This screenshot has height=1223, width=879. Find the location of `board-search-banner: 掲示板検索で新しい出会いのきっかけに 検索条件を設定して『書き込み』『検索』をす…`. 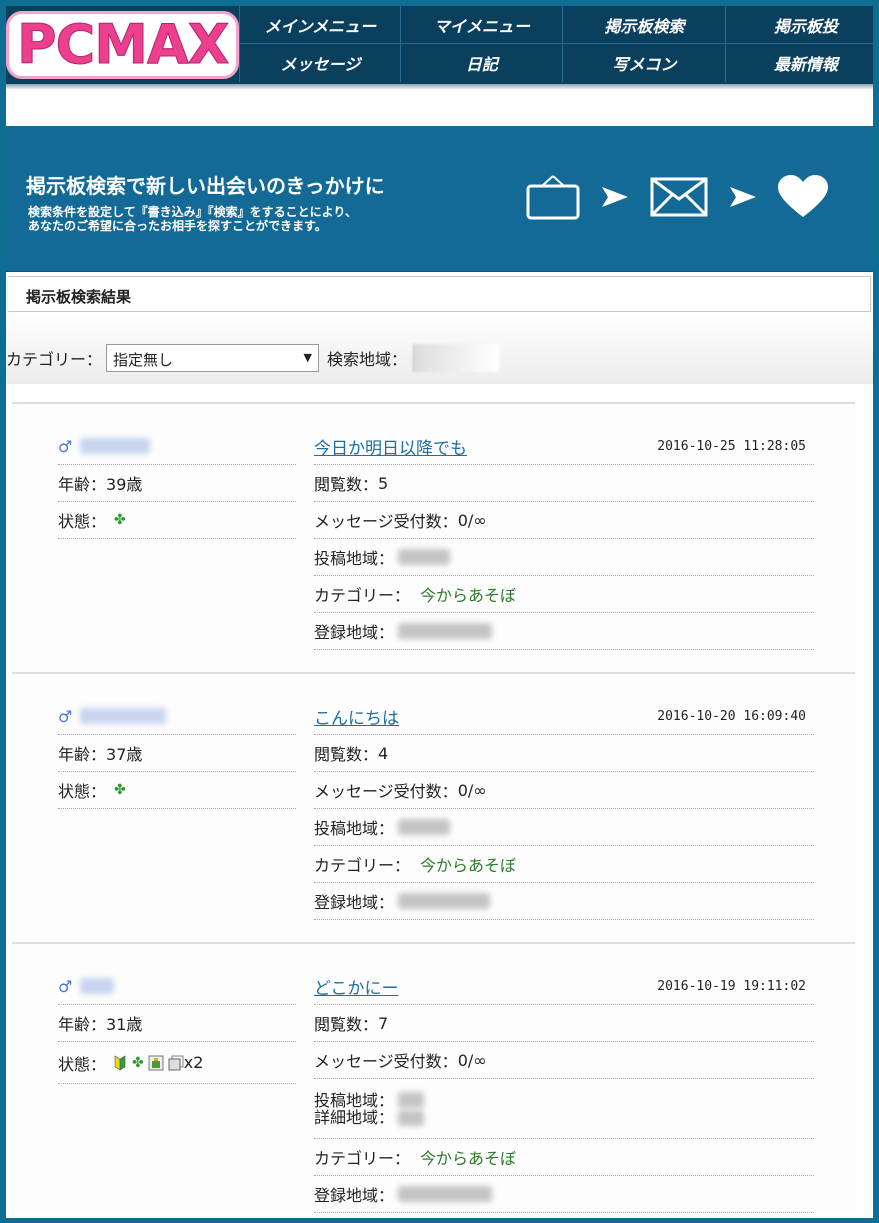

board-search-banner: 掲示板検索で新しい出会いのきっかけに 検索条件を設定して『書き込み』『検索』をす… is located at coordinates (439, 199).